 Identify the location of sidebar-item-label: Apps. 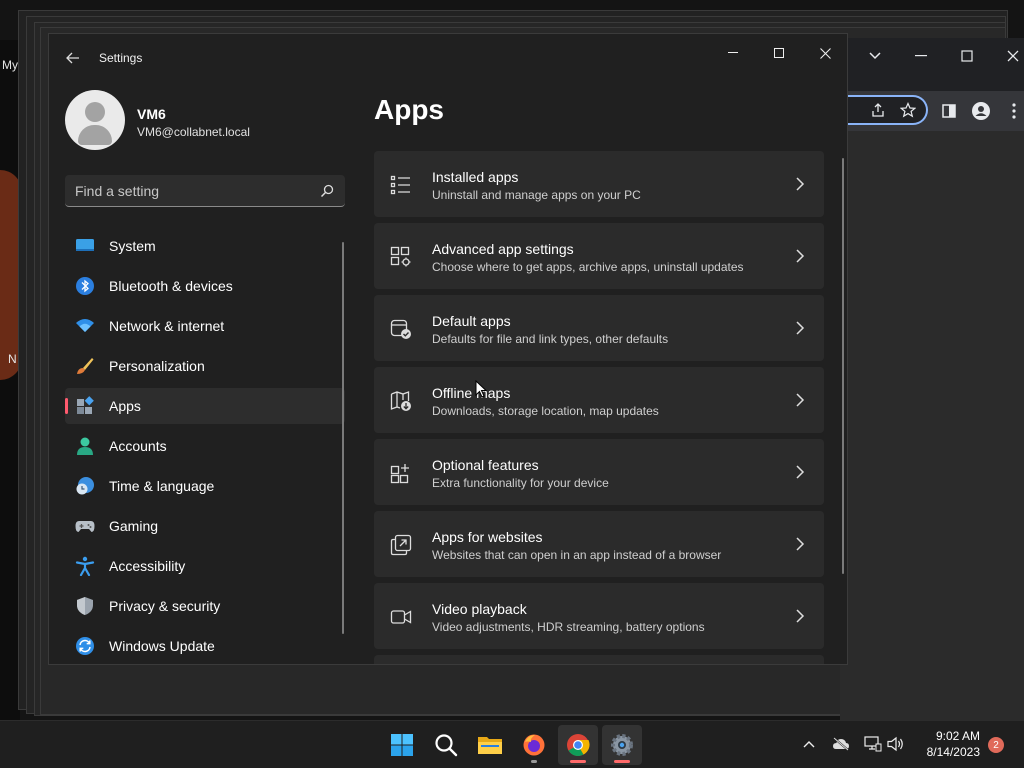
(125, 406).